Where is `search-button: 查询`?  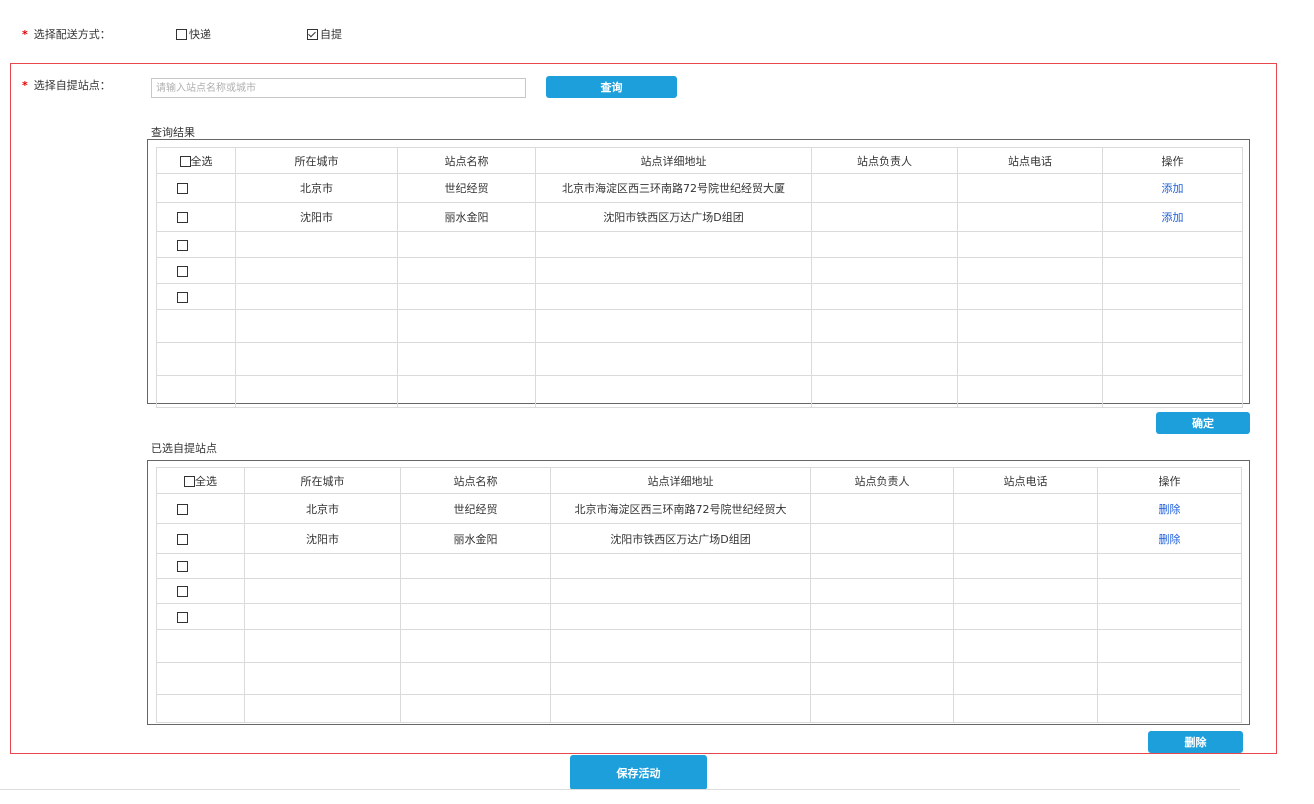 search-button: 查询 is located at coordinates (611, 87).